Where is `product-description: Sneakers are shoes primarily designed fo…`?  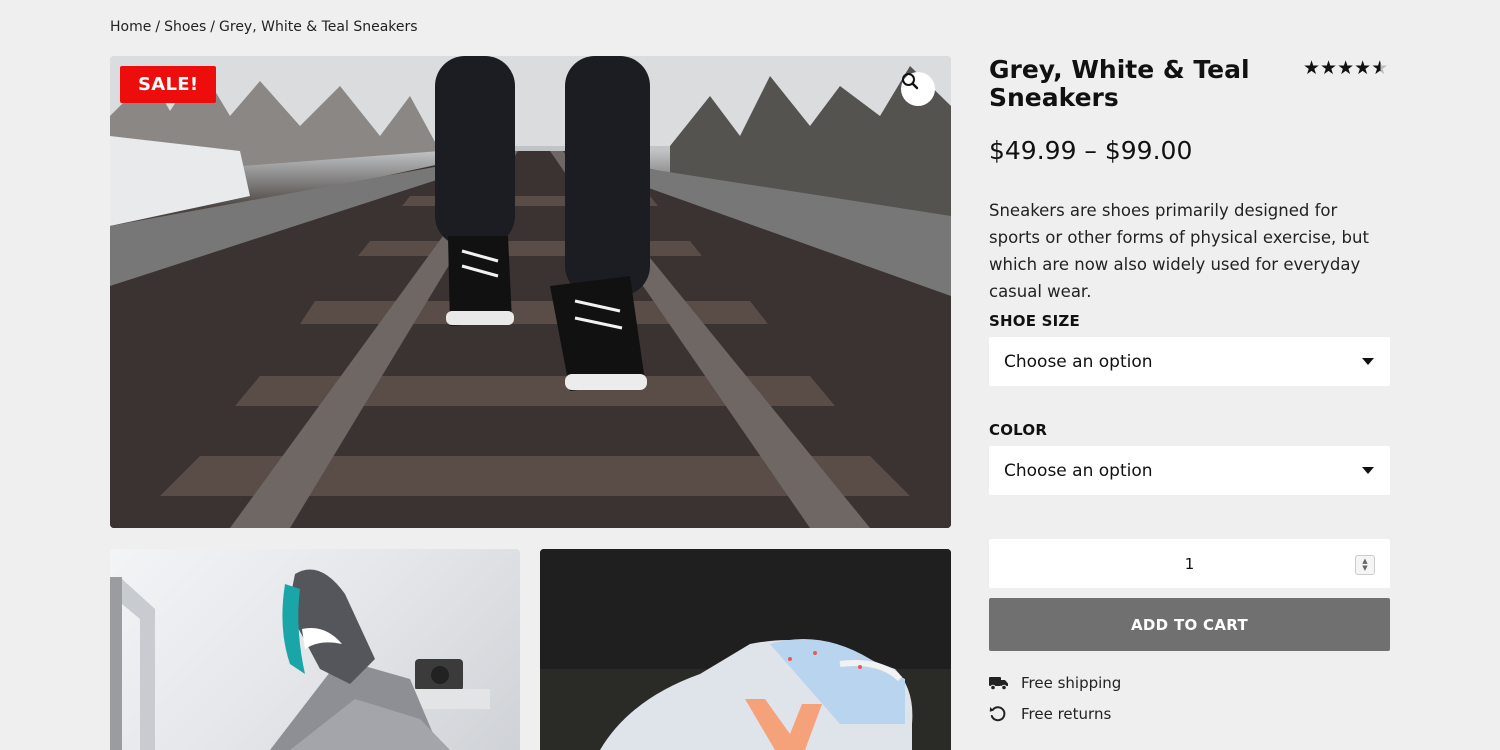
product-description: Sneakers are shoes primarily designed fo… is located at coordinates (1179, 251).